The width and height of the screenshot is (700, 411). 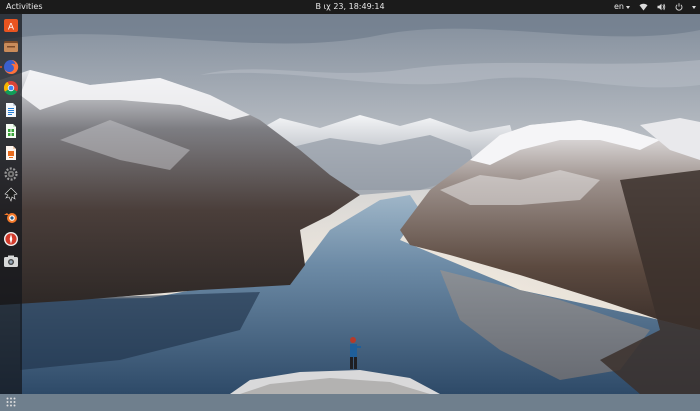 What do you see at coordinates (679, 7) in the screenshot?
I see `power-icon` at bounding box center [679, 7].